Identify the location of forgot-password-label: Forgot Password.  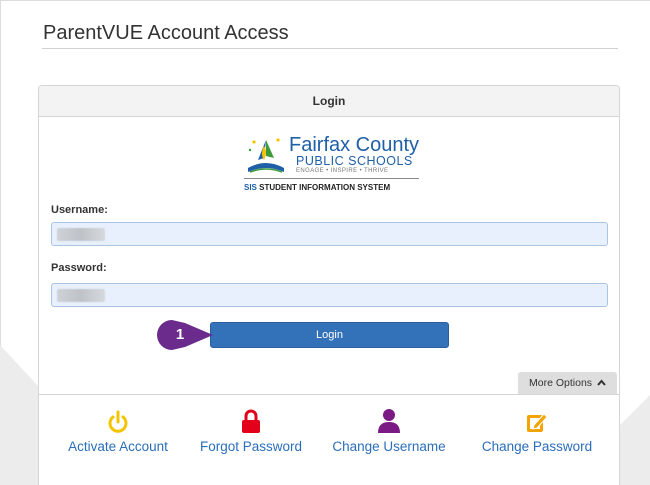
(251, 446).